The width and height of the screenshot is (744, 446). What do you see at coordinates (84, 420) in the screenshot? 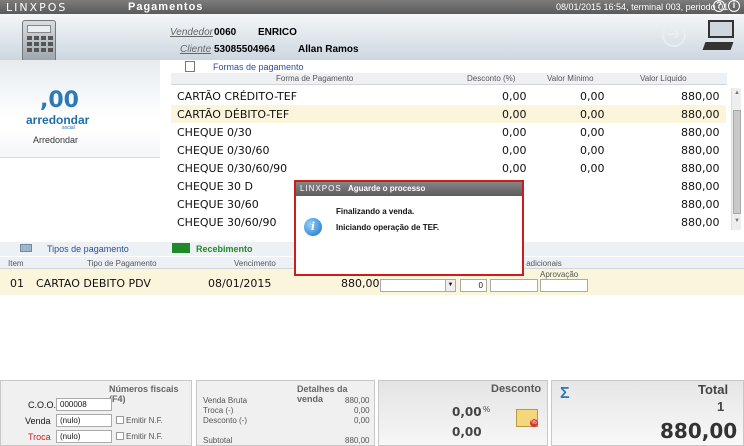
I see `venda-field: (nulo)` at bounding box center [84, 420].